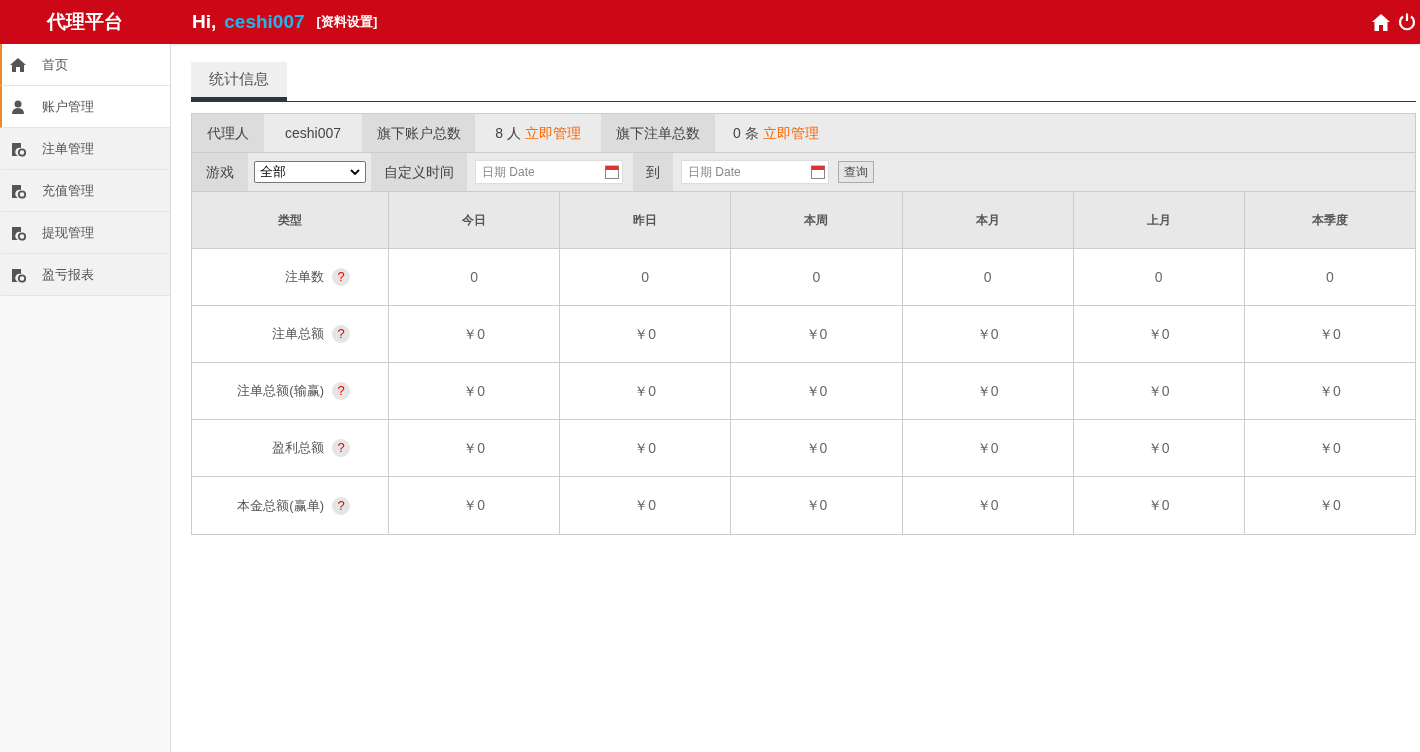  I want to click on profile-settings-link: [资料设置], so click(347, 22).